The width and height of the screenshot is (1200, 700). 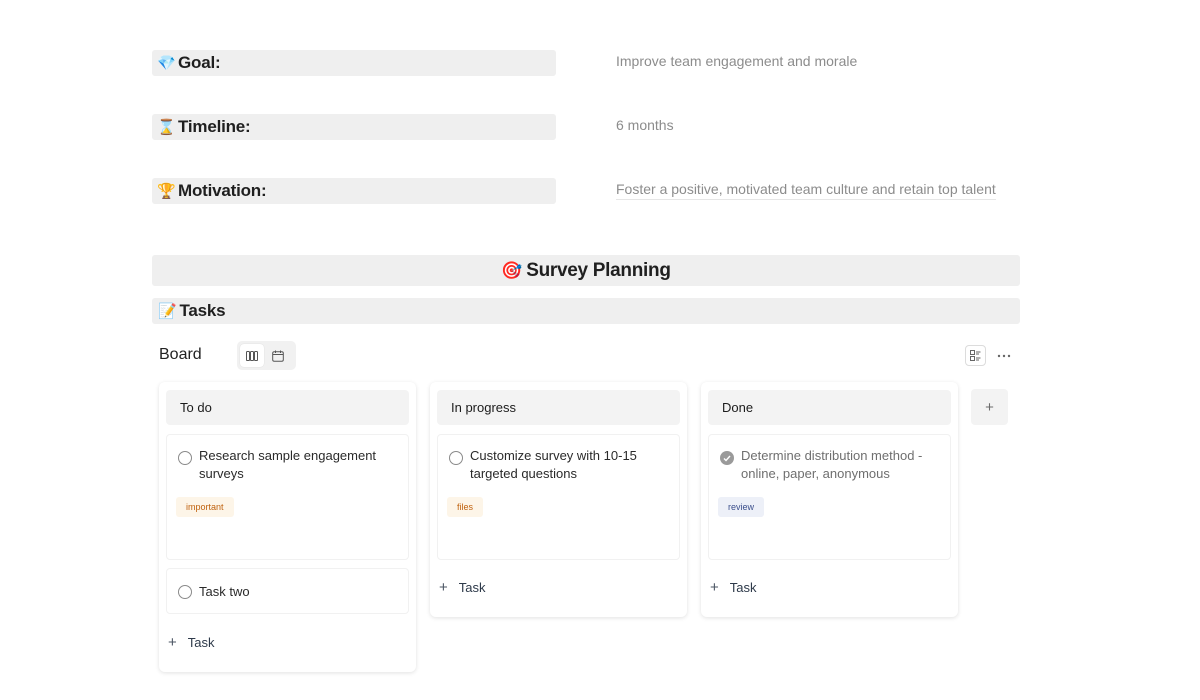 I want to click on section-title: 🎯 Survey Planning, so click(x=586, y=270).